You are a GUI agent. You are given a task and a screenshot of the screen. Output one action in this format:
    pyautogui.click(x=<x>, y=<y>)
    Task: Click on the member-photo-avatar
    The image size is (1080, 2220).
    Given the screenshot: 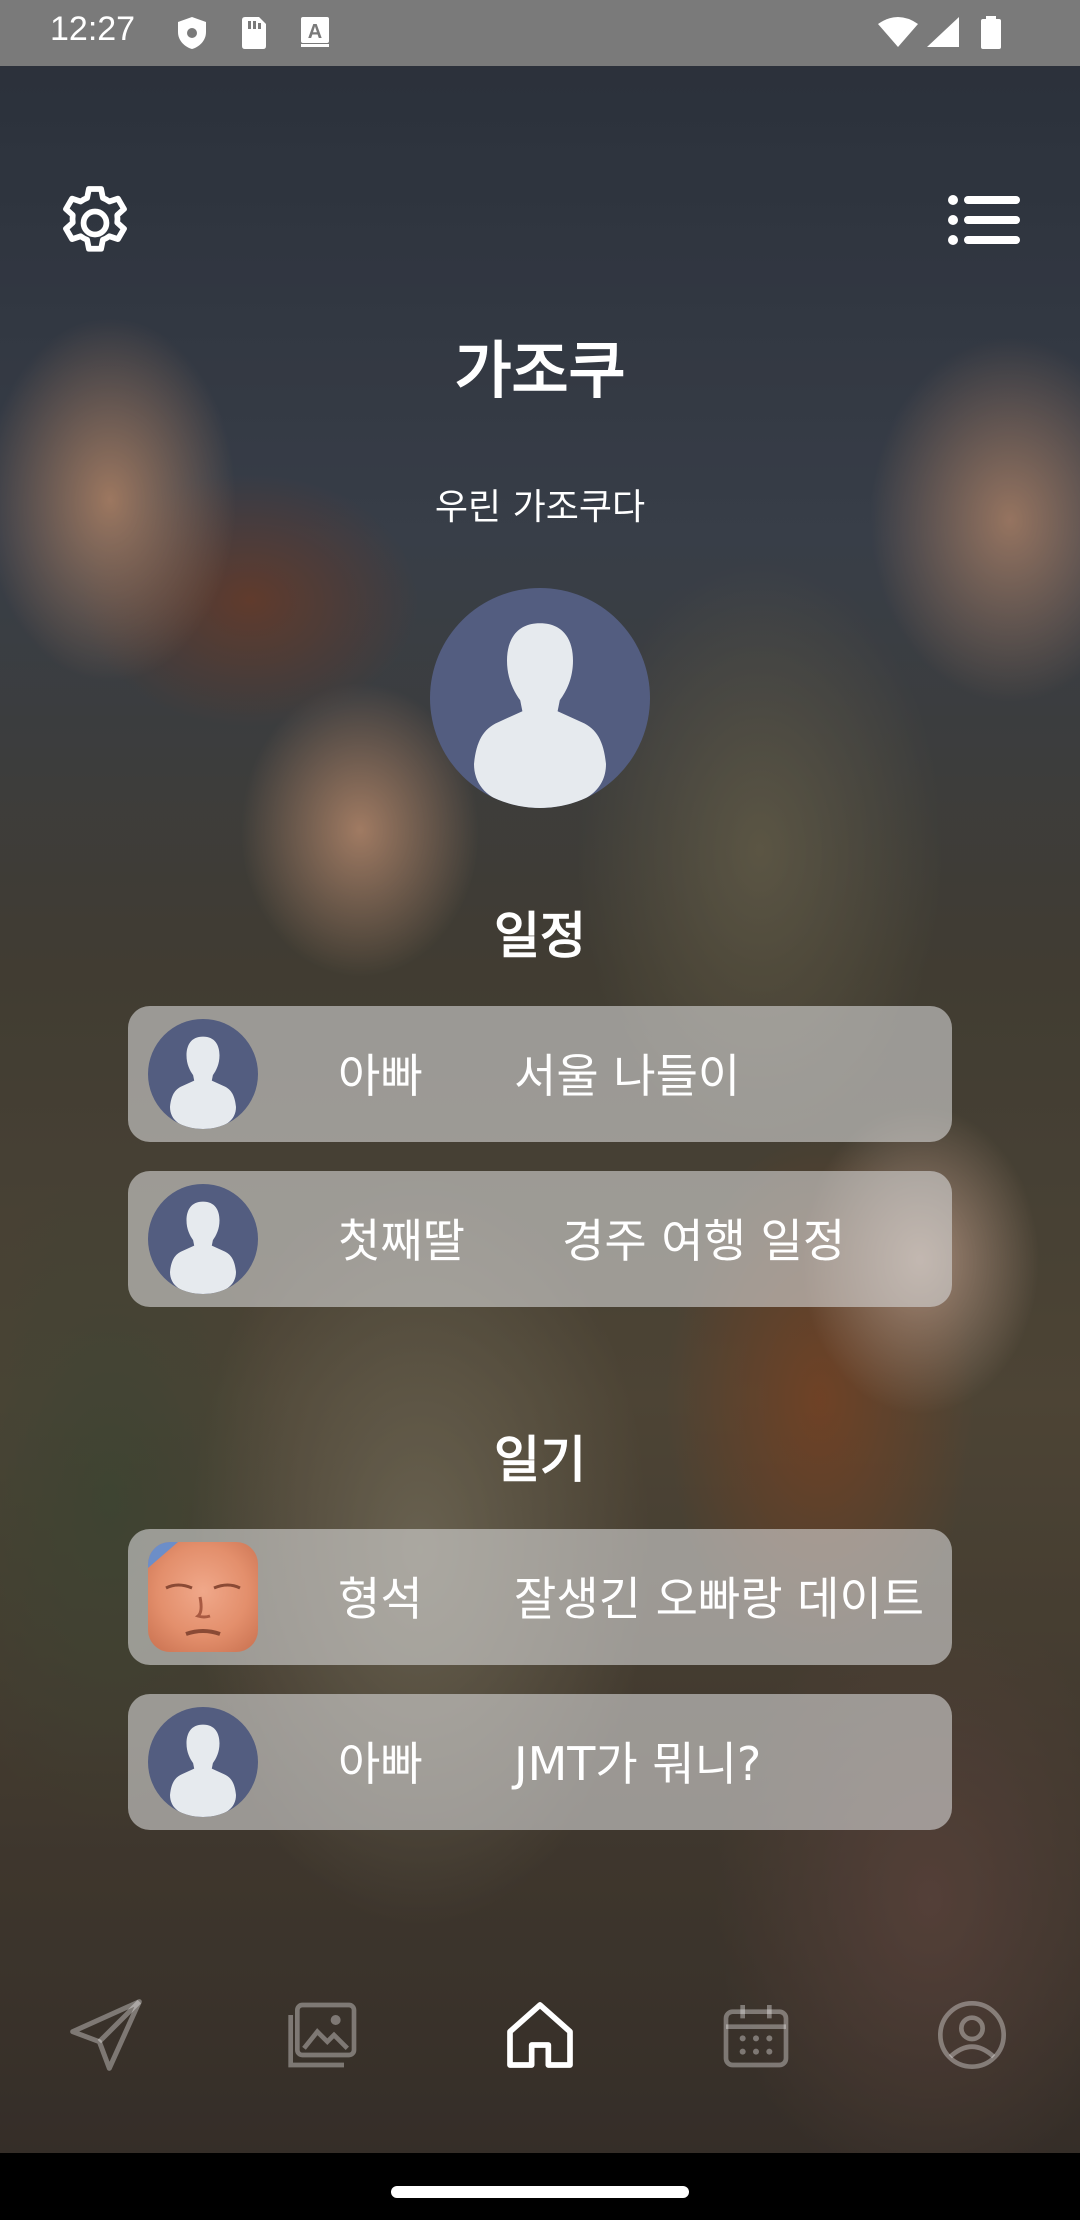 What is the action you would take?
    pyautogui.click(x=203, y=1597)
    